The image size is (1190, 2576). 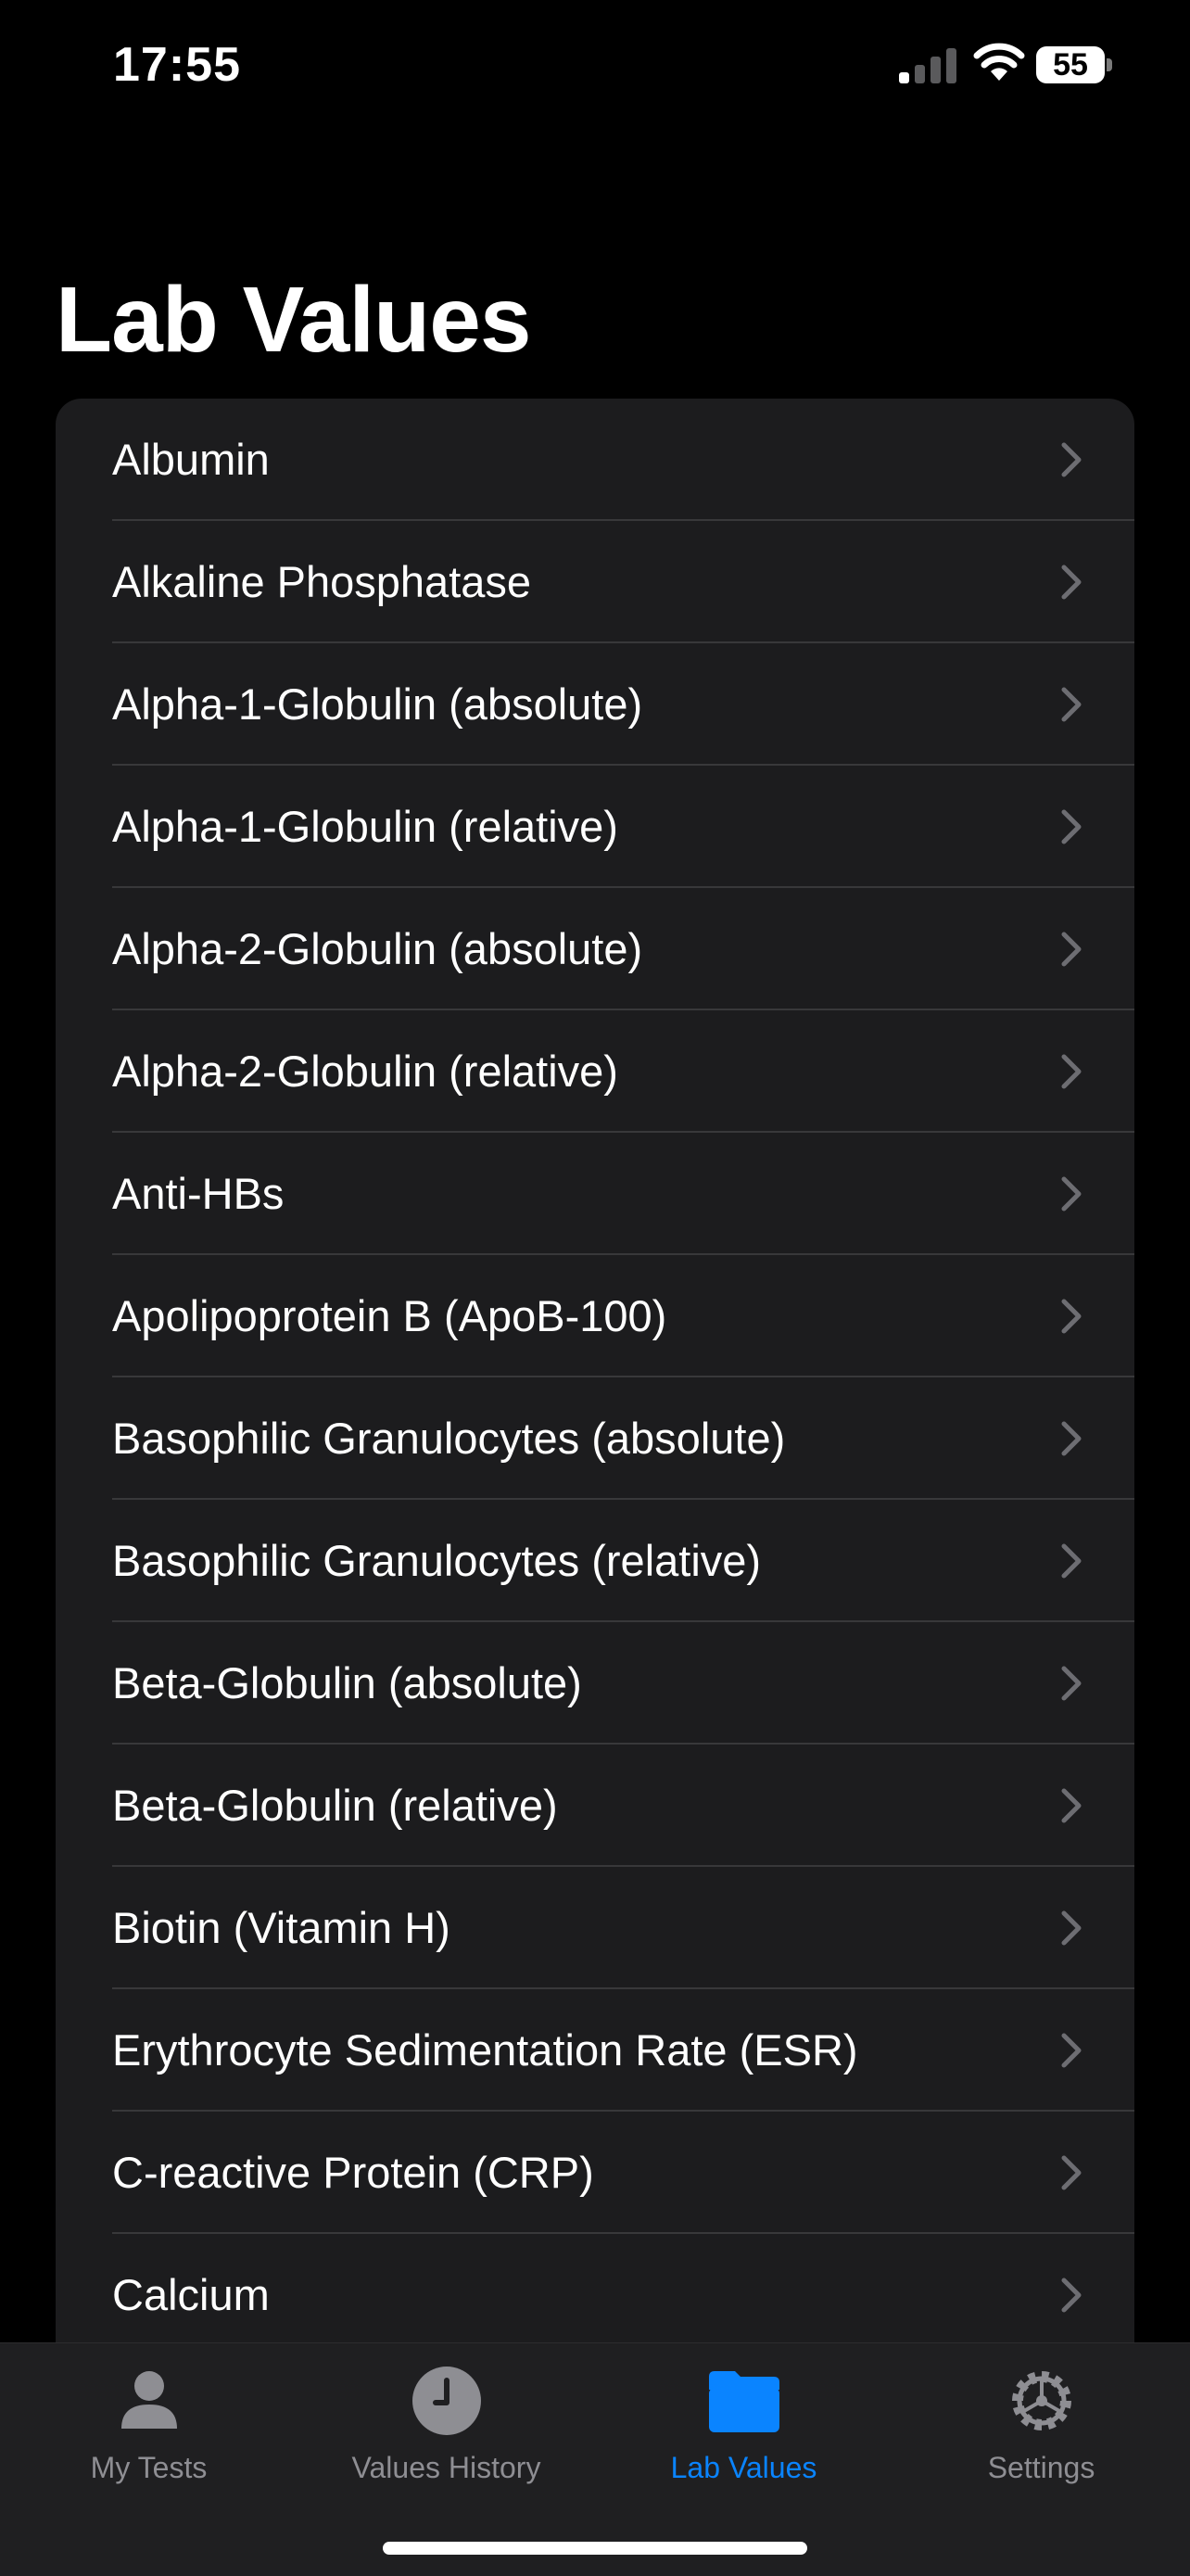 I want to click on list-item: Apolipoprotein B (ApoB-100), so click(x=595, y=1316).